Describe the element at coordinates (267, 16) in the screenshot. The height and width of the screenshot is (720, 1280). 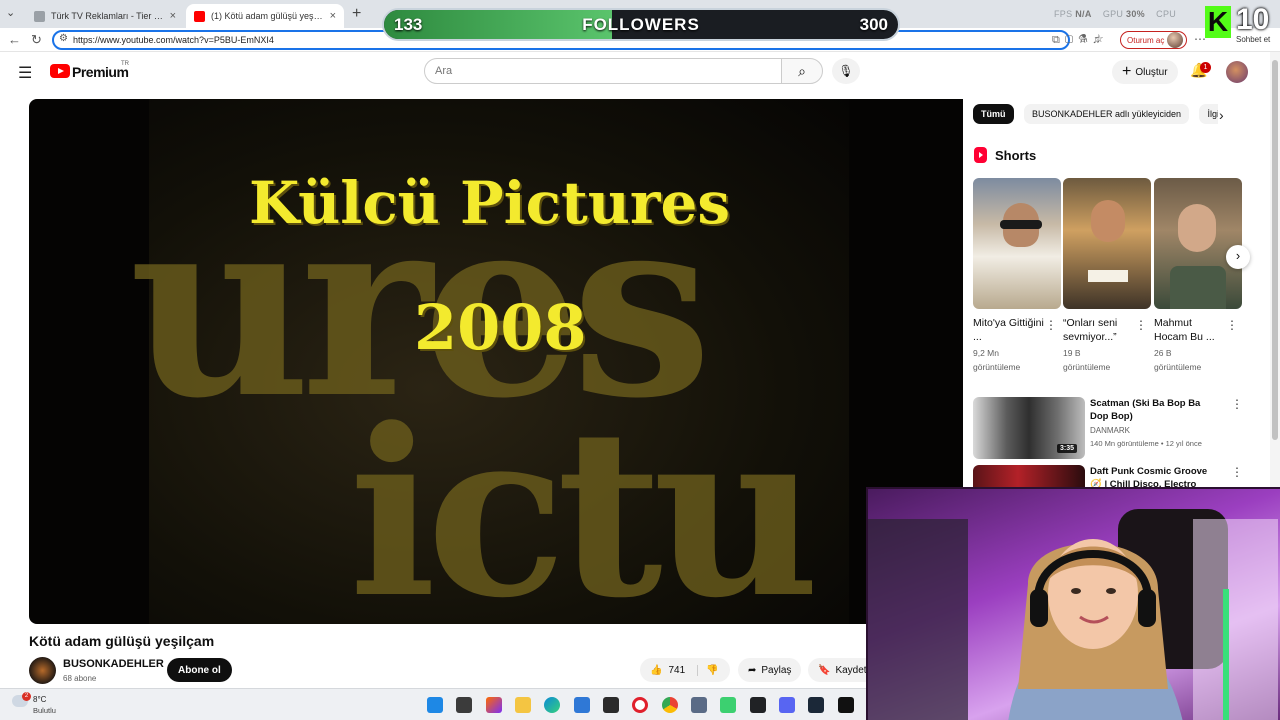
I see `tab-title: (1) Kötü adam gülüşü yeşilçam - YouTube` at that location.